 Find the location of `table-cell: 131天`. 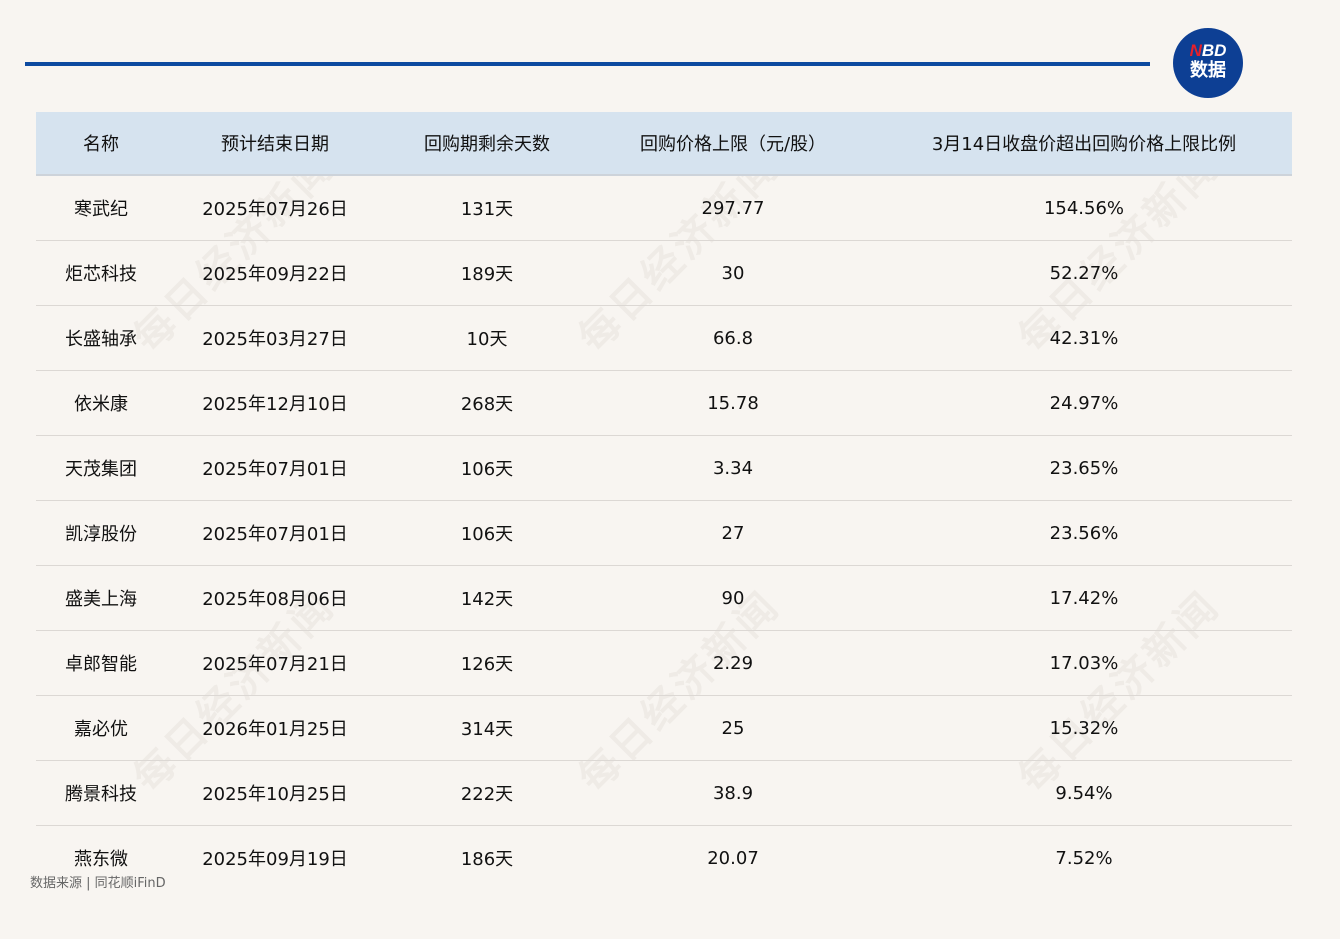

table-cell: 131天 is located at coordinates (487, 208).